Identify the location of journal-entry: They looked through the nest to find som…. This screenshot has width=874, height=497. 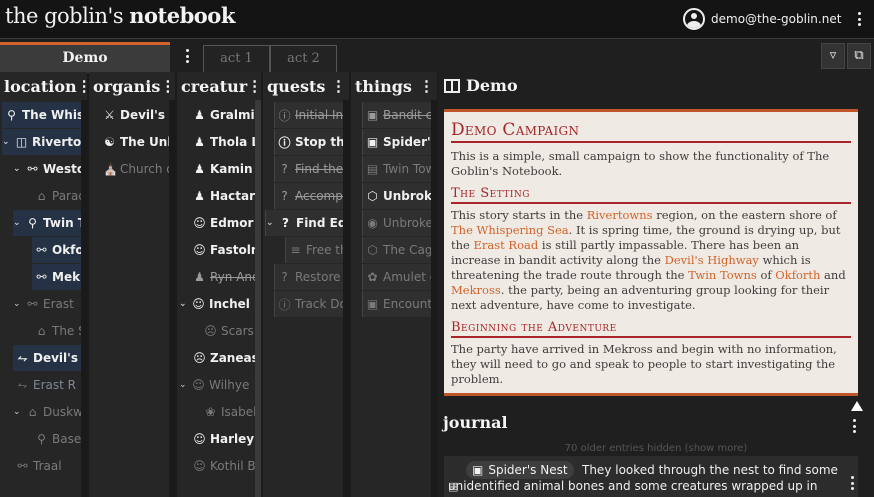
(651, 476).